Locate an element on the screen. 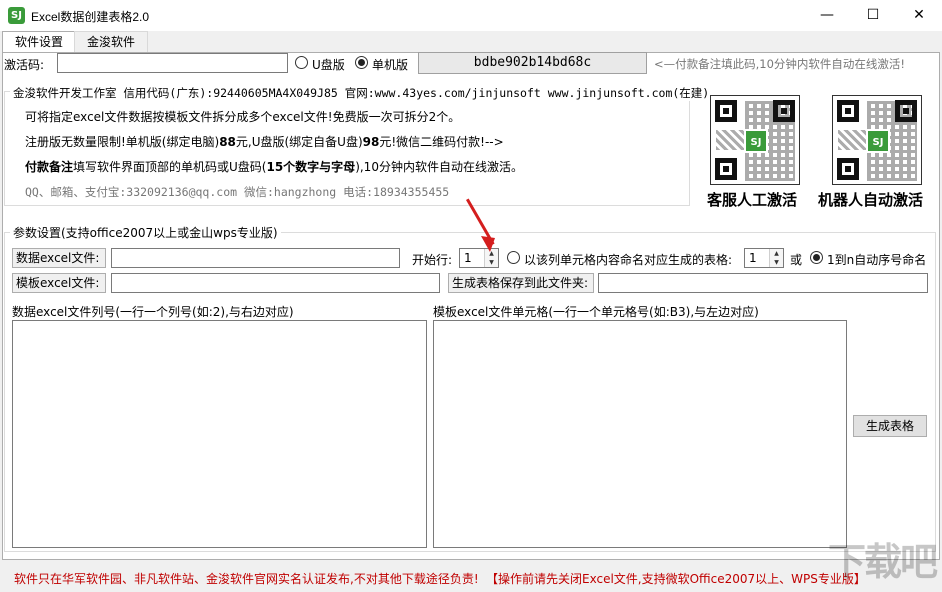 The width and height of the screenshot is (942, 592). qr-caption-robot: 机器人自动激活 is located at coordinates (870, 199).